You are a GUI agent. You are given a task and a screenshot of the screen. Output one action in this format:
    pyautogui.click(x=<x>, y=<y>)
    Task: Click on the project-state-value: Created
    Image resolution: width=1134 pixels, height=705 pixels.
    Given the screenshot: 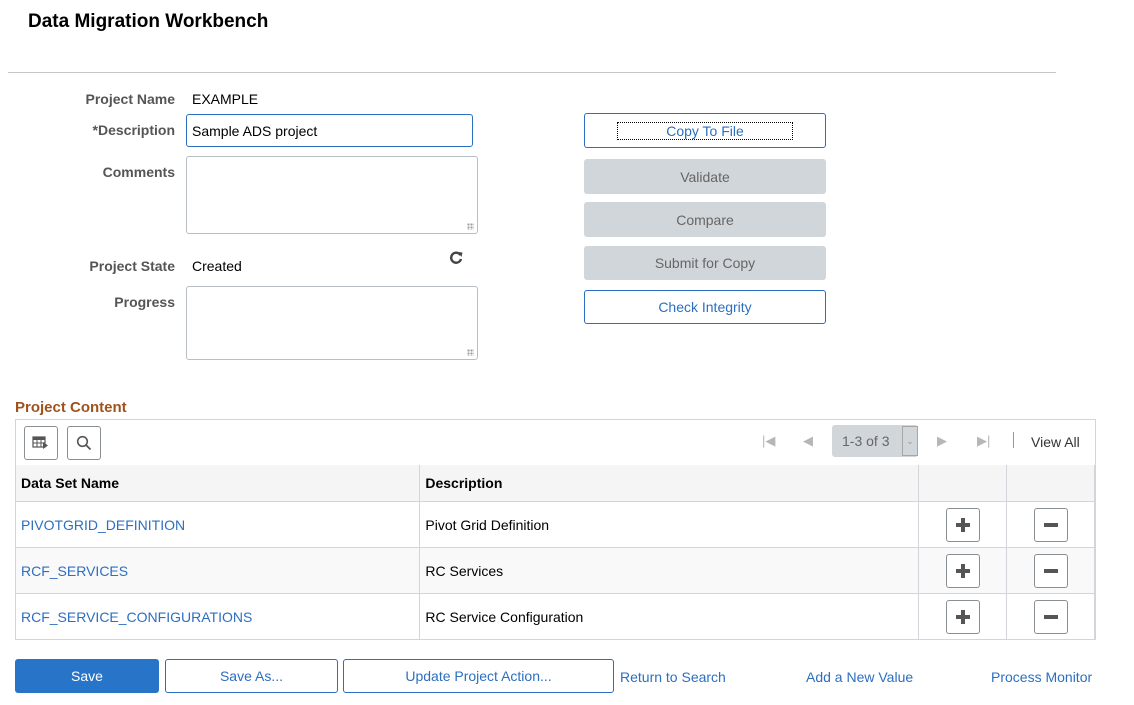 What is the action you would take?
    pyautogui.click(x=217, y=266)
    